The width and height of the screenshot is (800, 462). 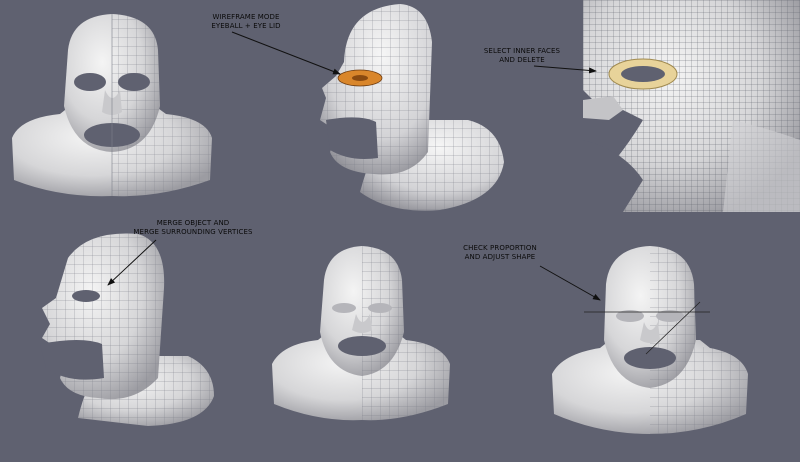 I want to click on arrow-select, so click(x=565, y=69).